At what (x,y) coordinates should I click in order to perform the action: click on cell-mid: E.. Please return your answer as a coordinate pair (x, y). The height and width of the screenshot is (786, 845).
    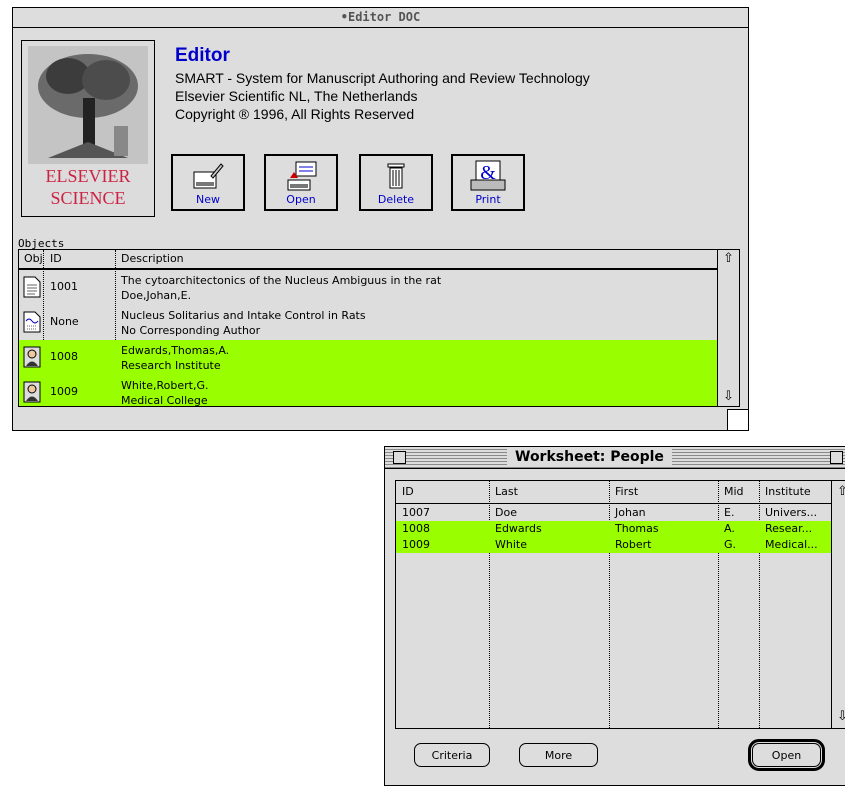
    Looking at the image, I should click on (729, 512).